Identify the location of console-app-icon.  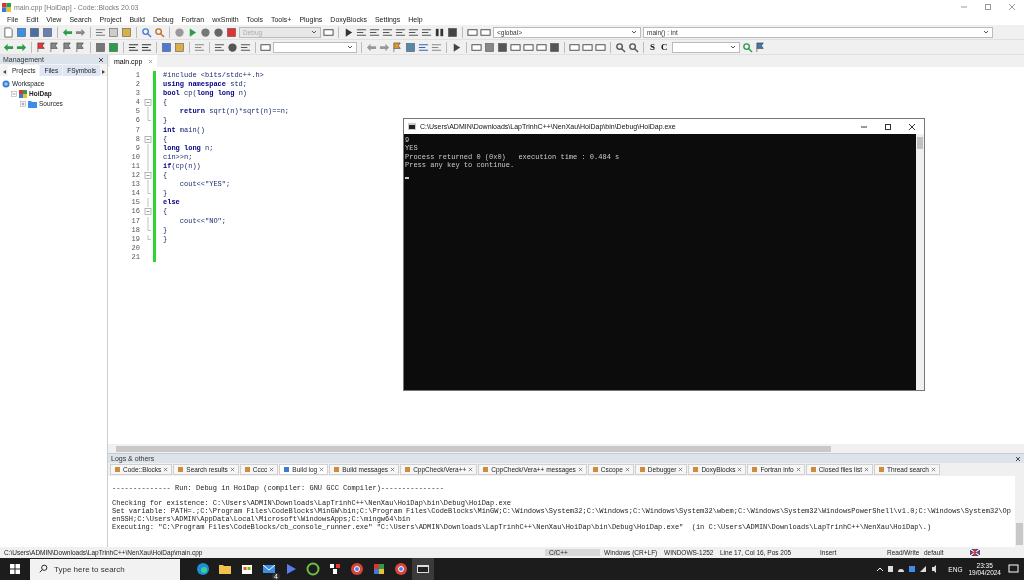
(423, 569).